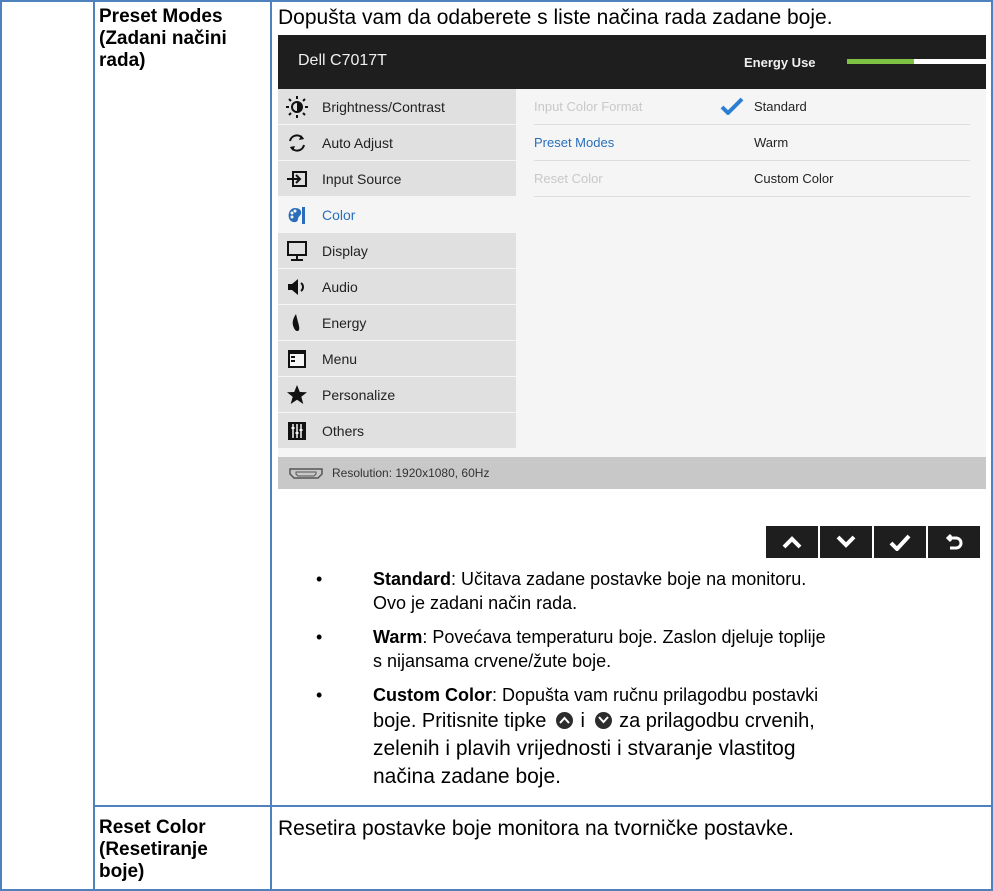  I want to click on up-arrow-icon, so click(792, 542).